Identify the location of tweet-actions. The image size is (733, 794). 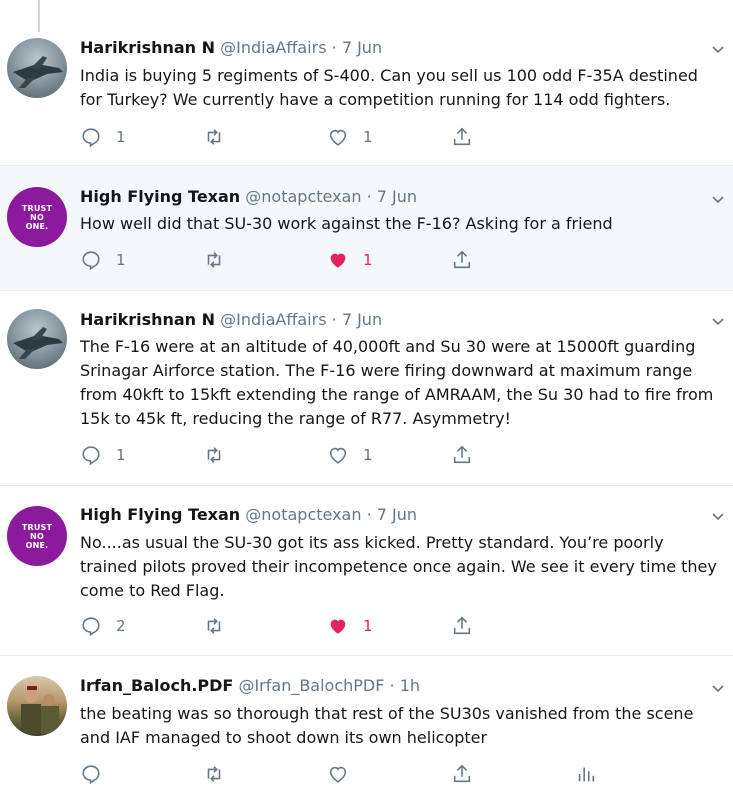
(400, 774).